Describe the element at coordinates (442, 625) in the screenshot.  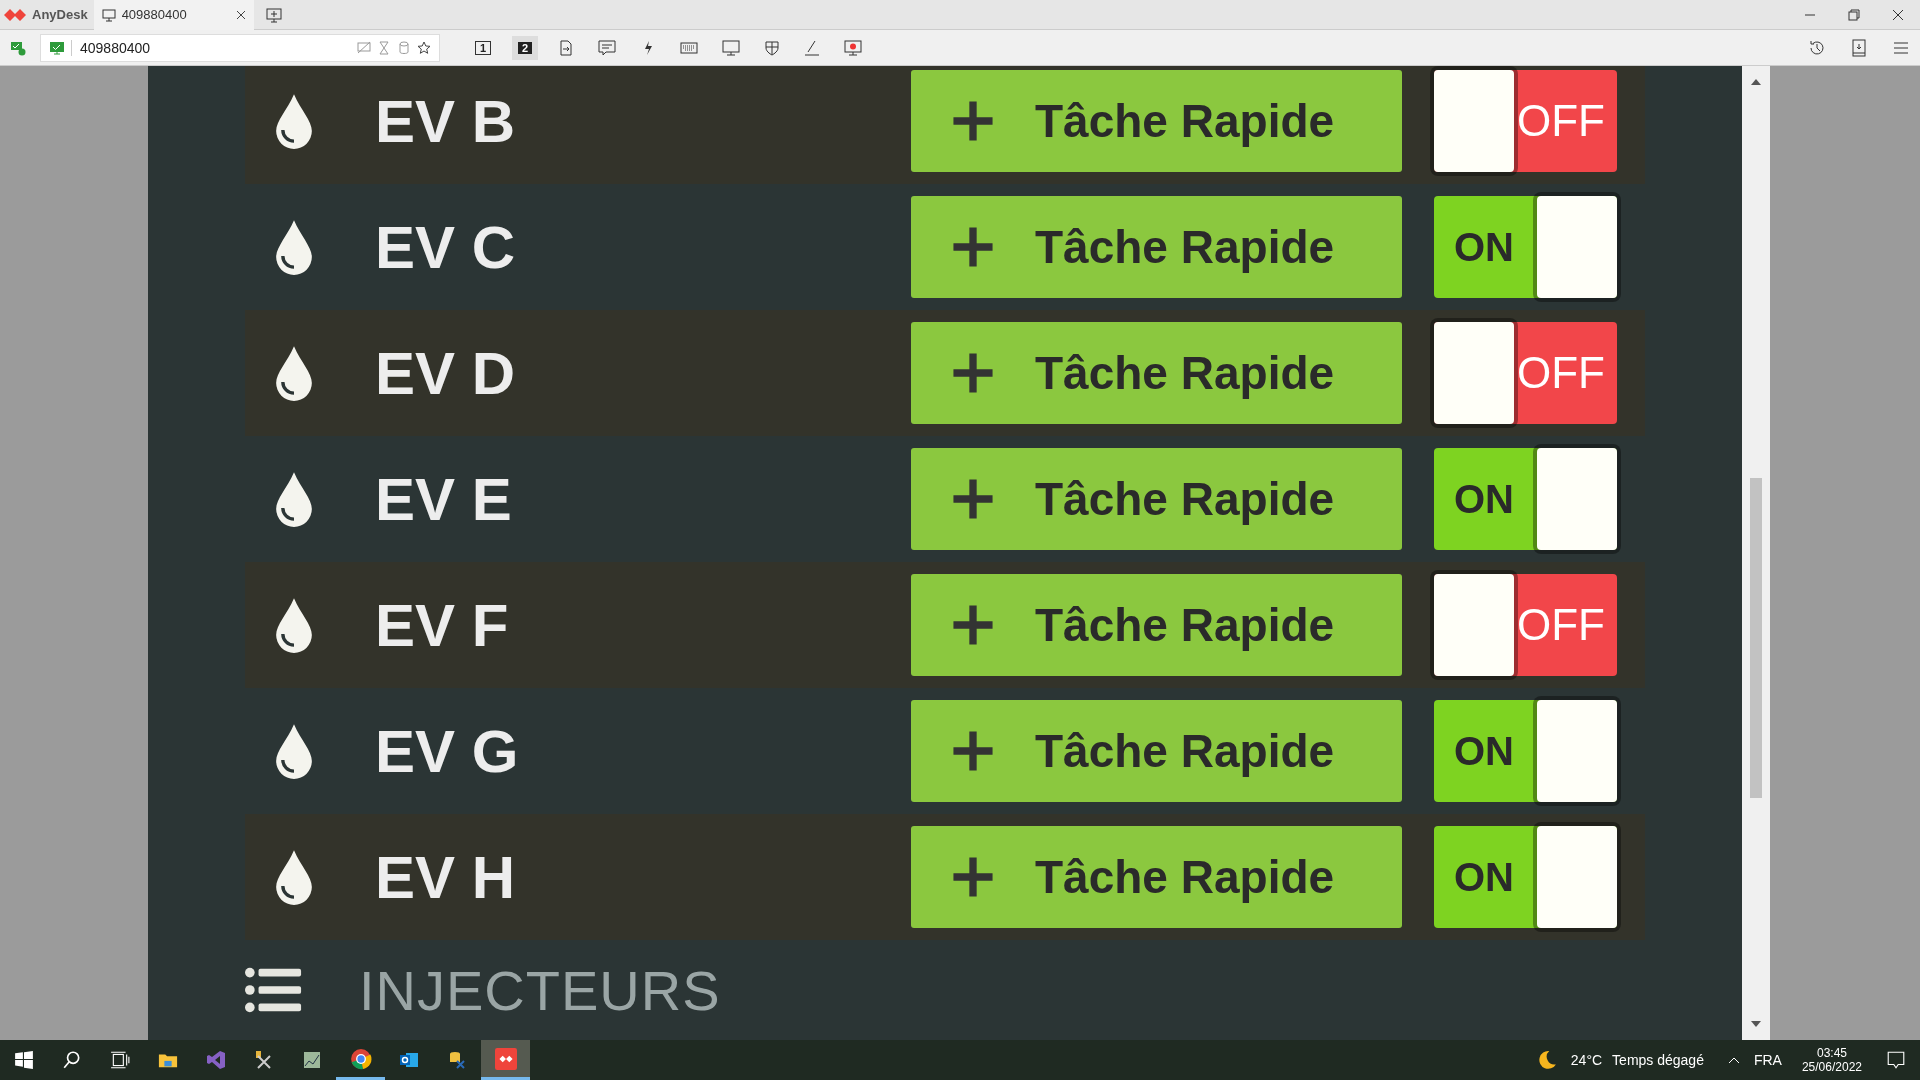
I see `valve-name: EV F` at that location.